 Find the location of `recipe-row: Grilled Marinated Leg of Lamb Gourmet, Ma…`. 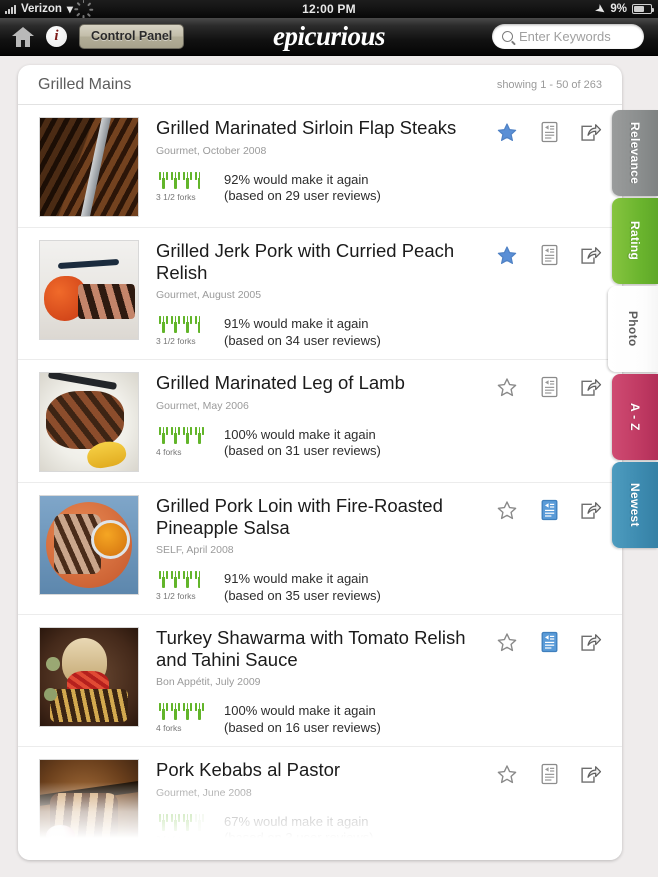

recipe-row: Grilled Marinated Leg of Lamb Gourmet, Ma… is located at coordinates (320, 422).